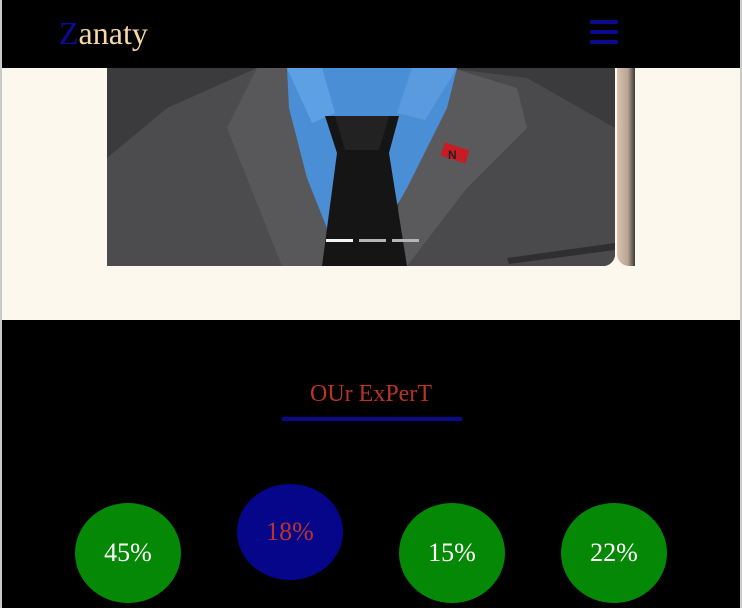 The image size is (742, 608). I want to click on next-slide-peek, so click(626, 167).